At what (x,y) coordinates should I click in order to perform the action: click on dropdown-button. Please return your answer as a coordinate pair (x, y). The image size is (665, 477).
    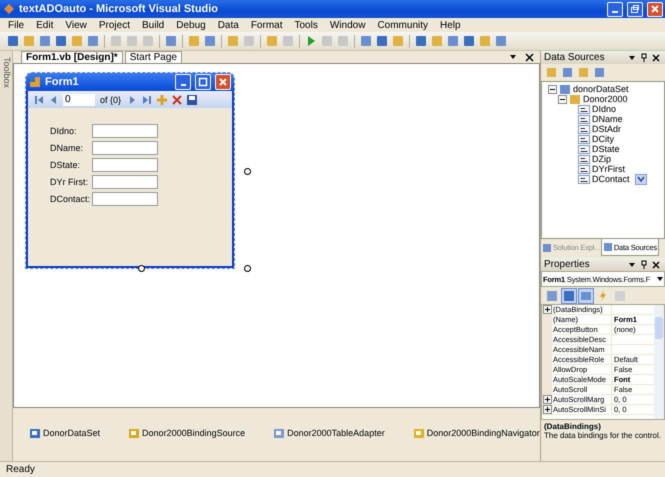
    Looking at the image, I should click on (640, 179).